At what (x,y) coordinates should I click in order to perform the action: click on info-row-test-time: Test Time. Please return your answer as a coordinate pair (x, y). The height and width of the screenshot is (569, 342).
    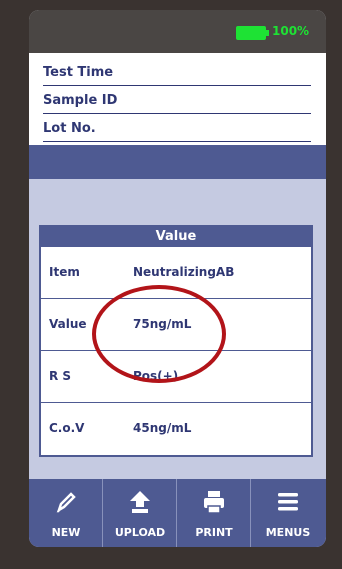
    Looking at the image, I should click on (177, 72).